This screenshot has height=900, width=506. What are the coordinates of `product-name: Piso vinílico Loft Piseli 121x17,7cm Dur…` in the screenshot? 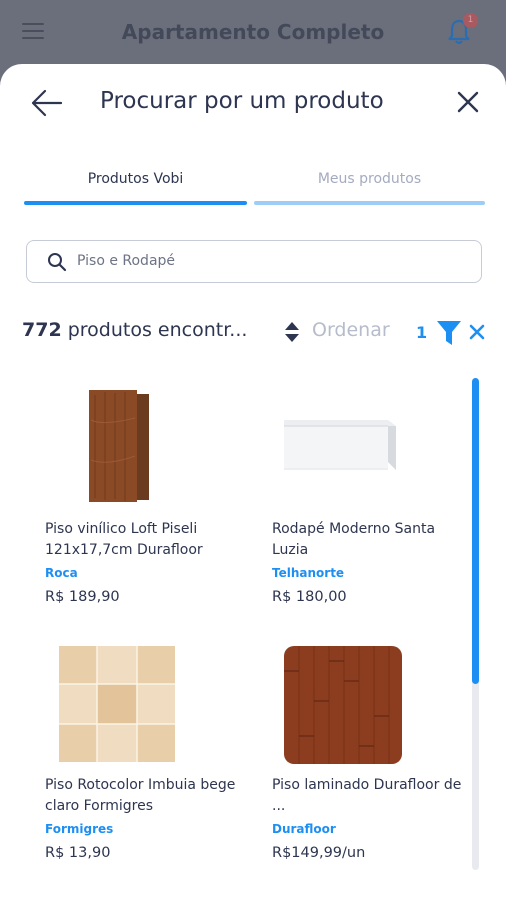 It's located at (124, 539).